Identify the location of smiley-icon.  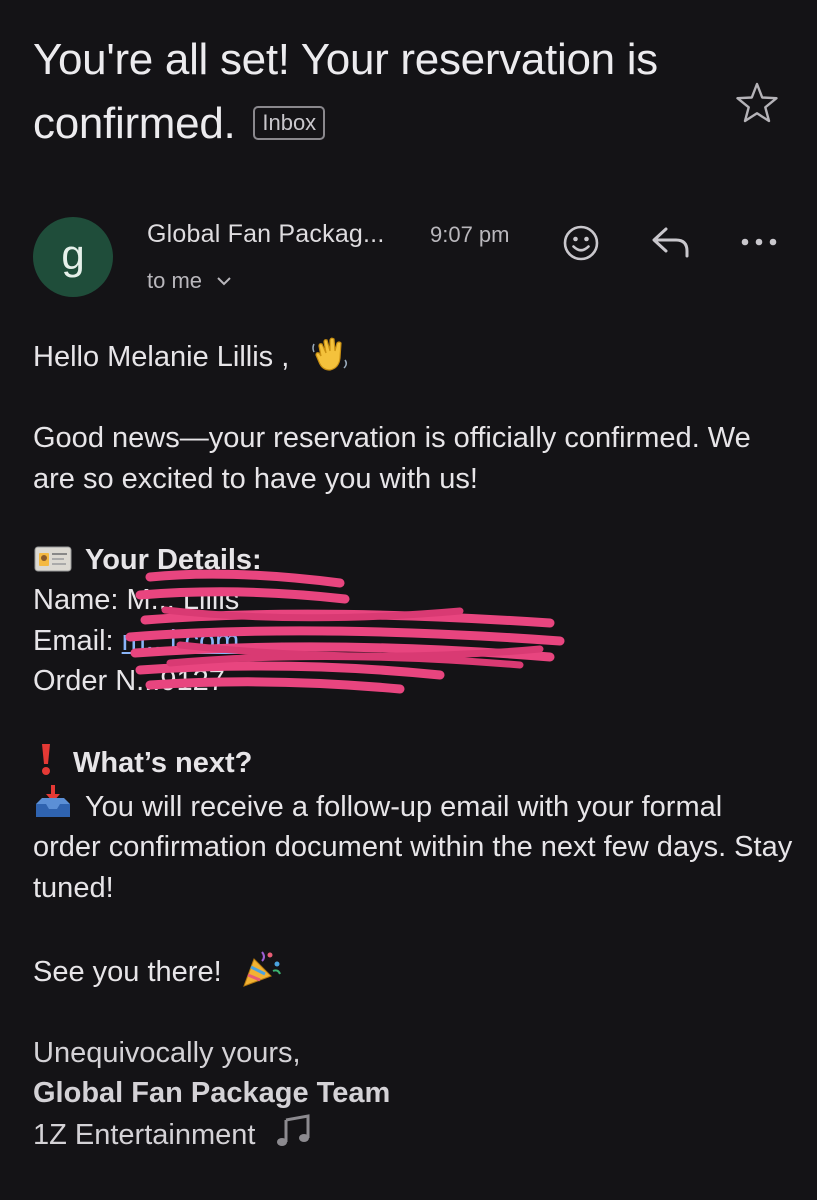
(581, 243).